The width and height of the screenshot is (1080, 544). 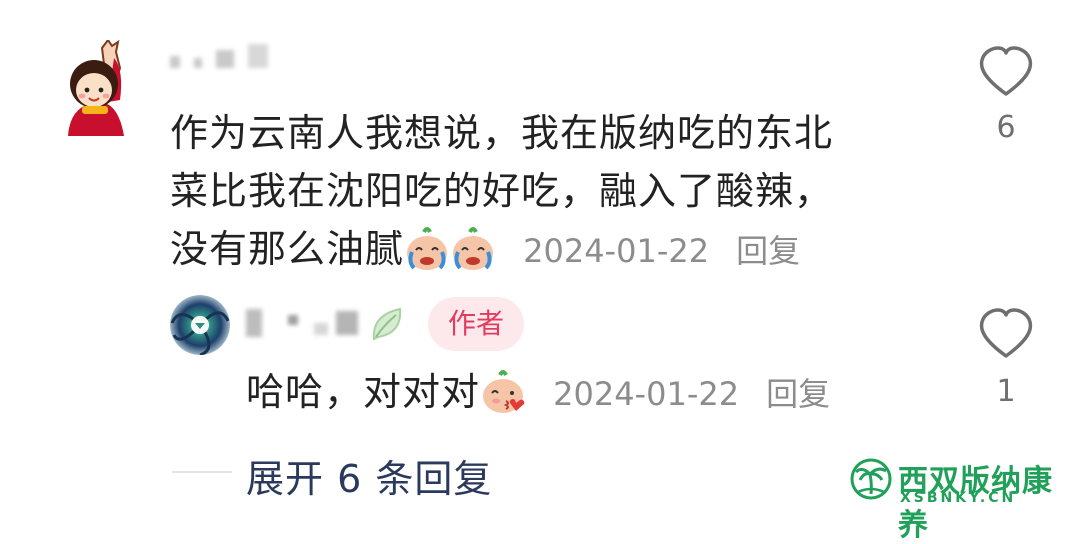 I want to click on commenter-avatar, so click(x=95, y=87).